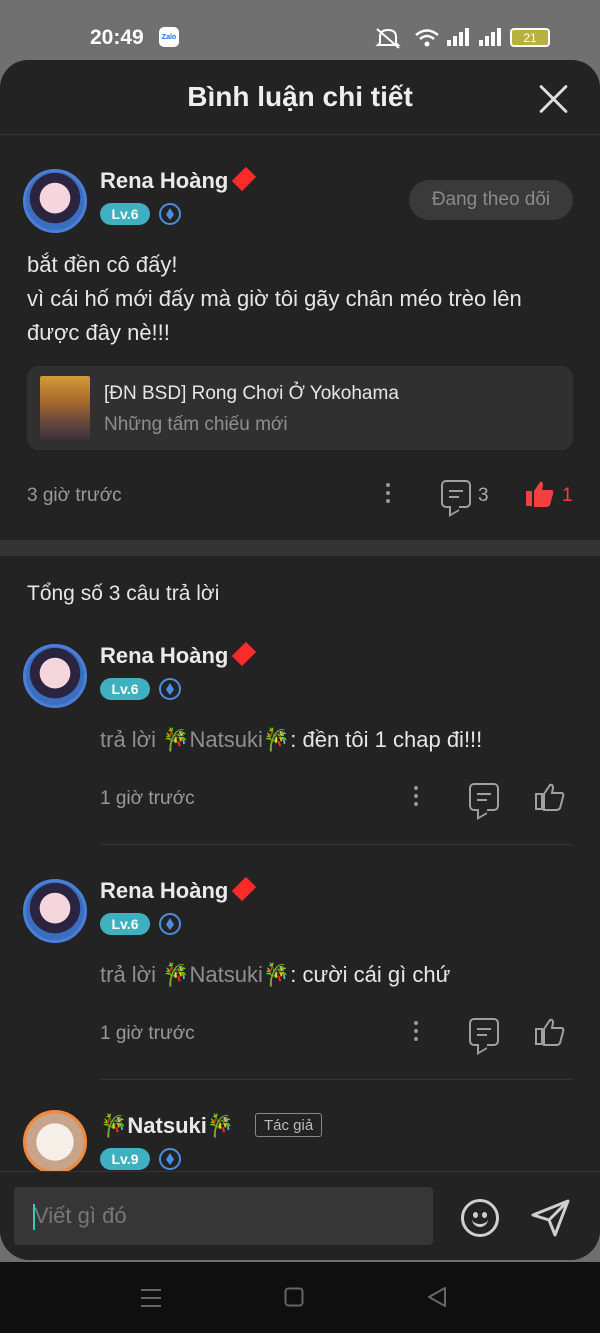 The width and height of the screenshot is (600, 1333). I want to click on follow-button: Đang theo dõi, so click(491, 200).